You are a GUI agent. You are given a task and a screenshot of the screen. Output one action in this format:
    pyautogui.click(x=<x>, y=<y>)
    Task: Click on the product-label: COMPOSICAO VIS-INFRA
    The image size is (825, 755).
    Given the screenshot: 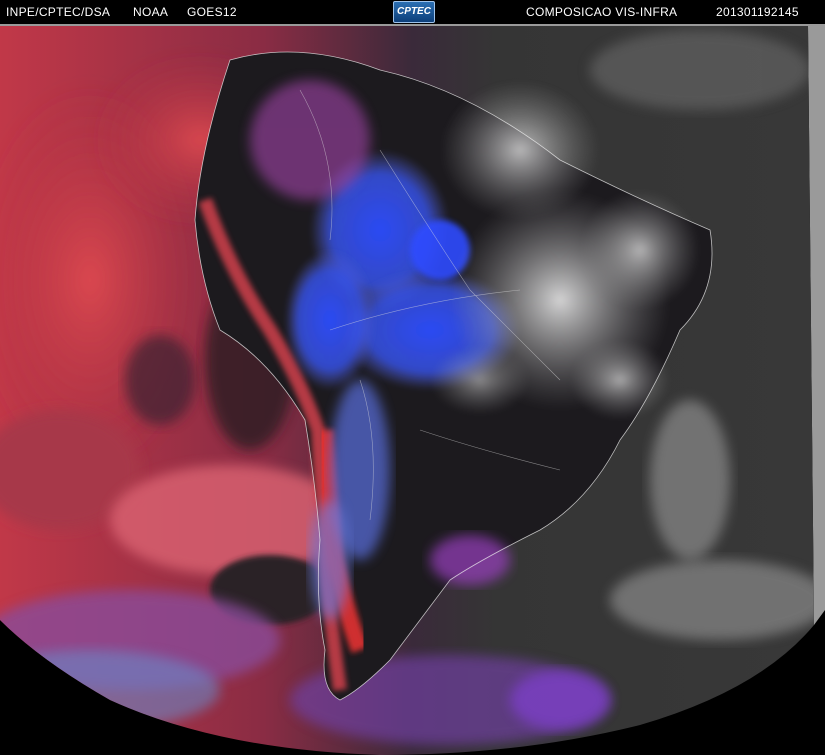 What is the action you would take?
    pyautogui.click(x=602, y=12)
    